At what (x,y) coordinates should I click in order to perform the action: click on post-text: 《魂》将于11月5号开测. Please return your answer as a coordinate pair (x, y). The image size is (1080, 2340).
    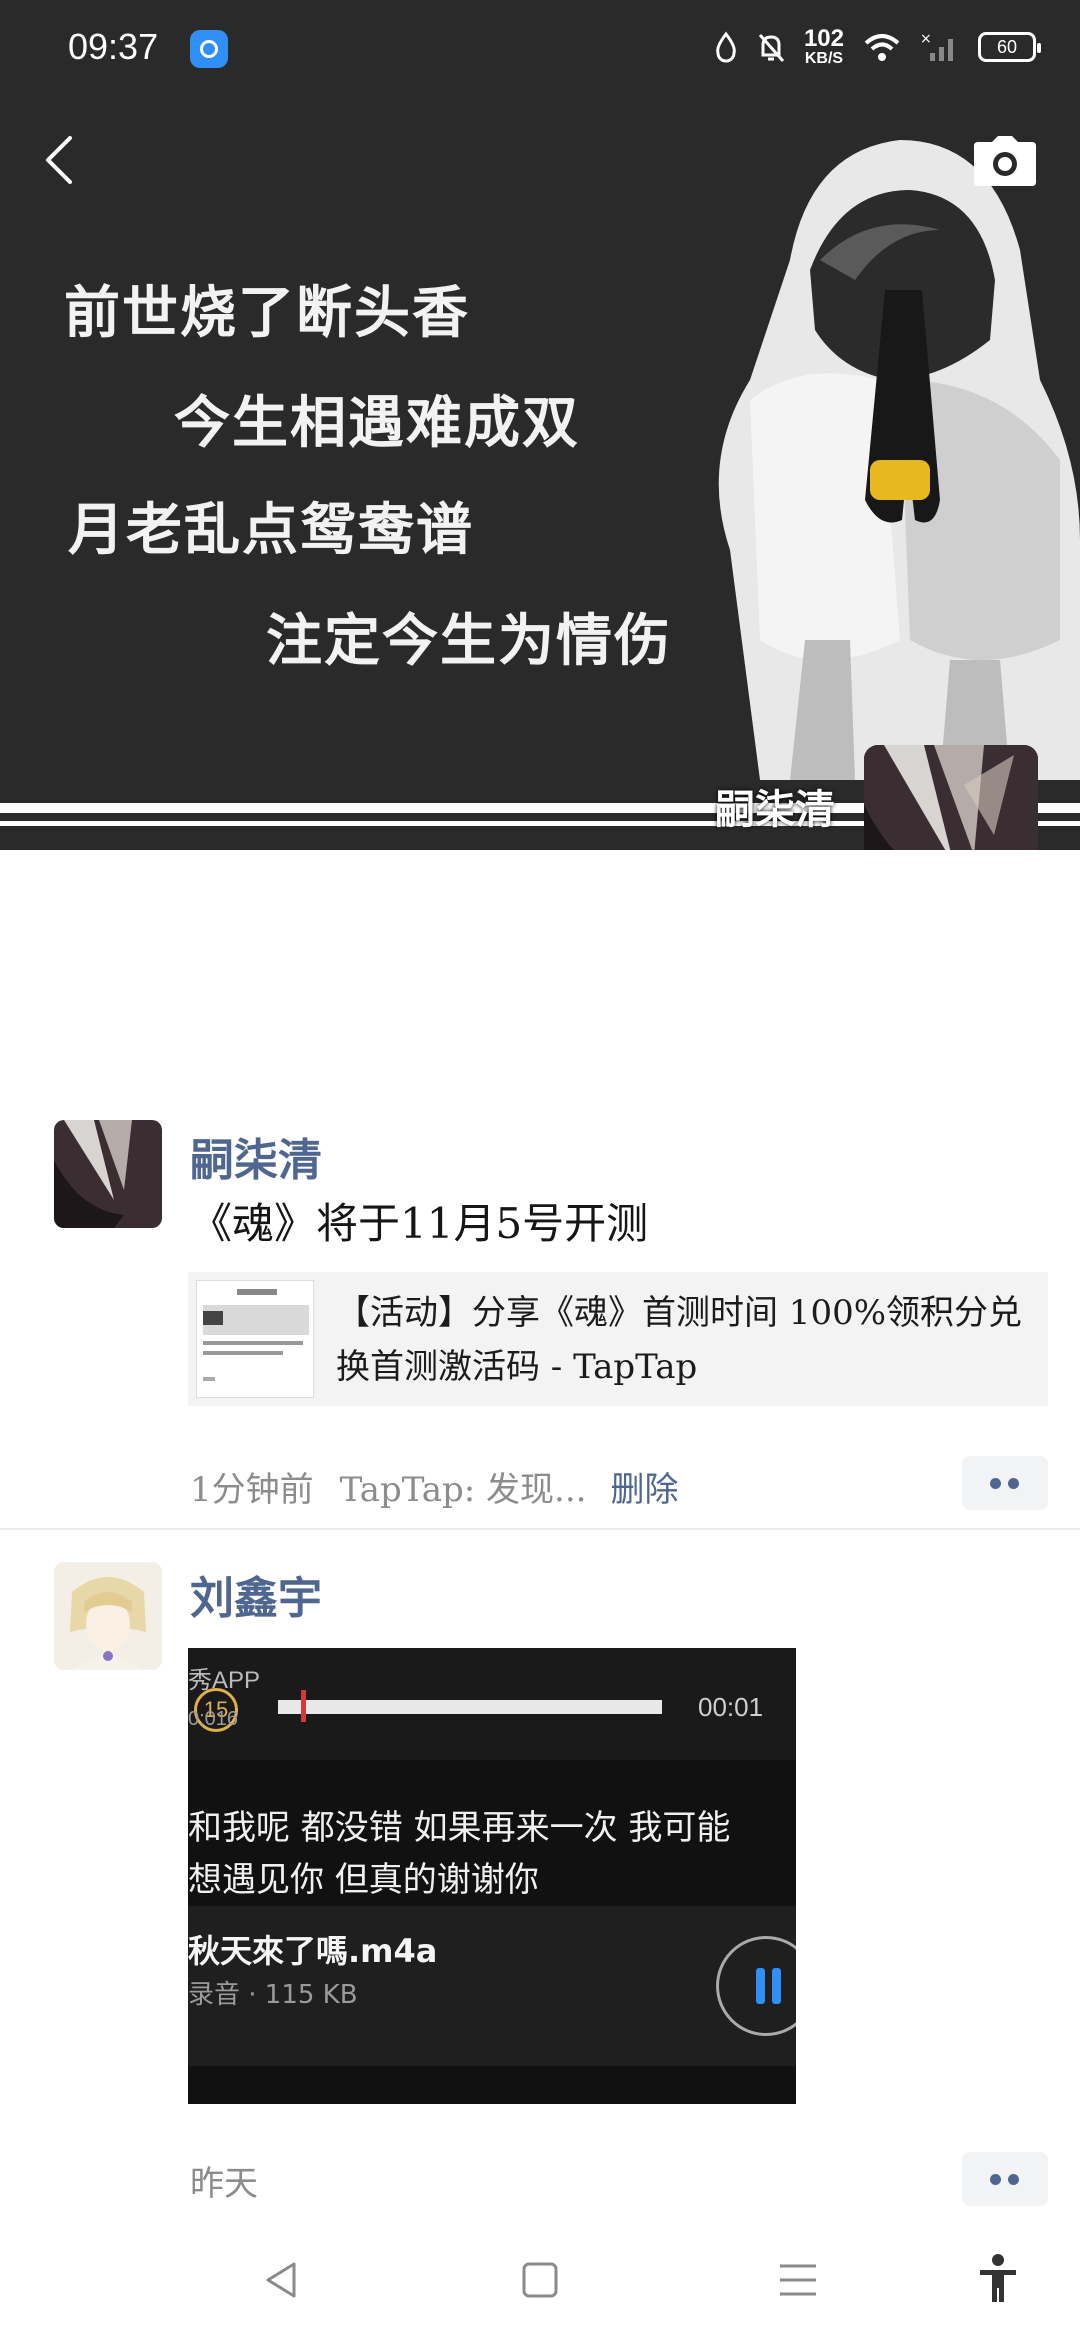
    Looking at the image, I should click on (419, 1223).